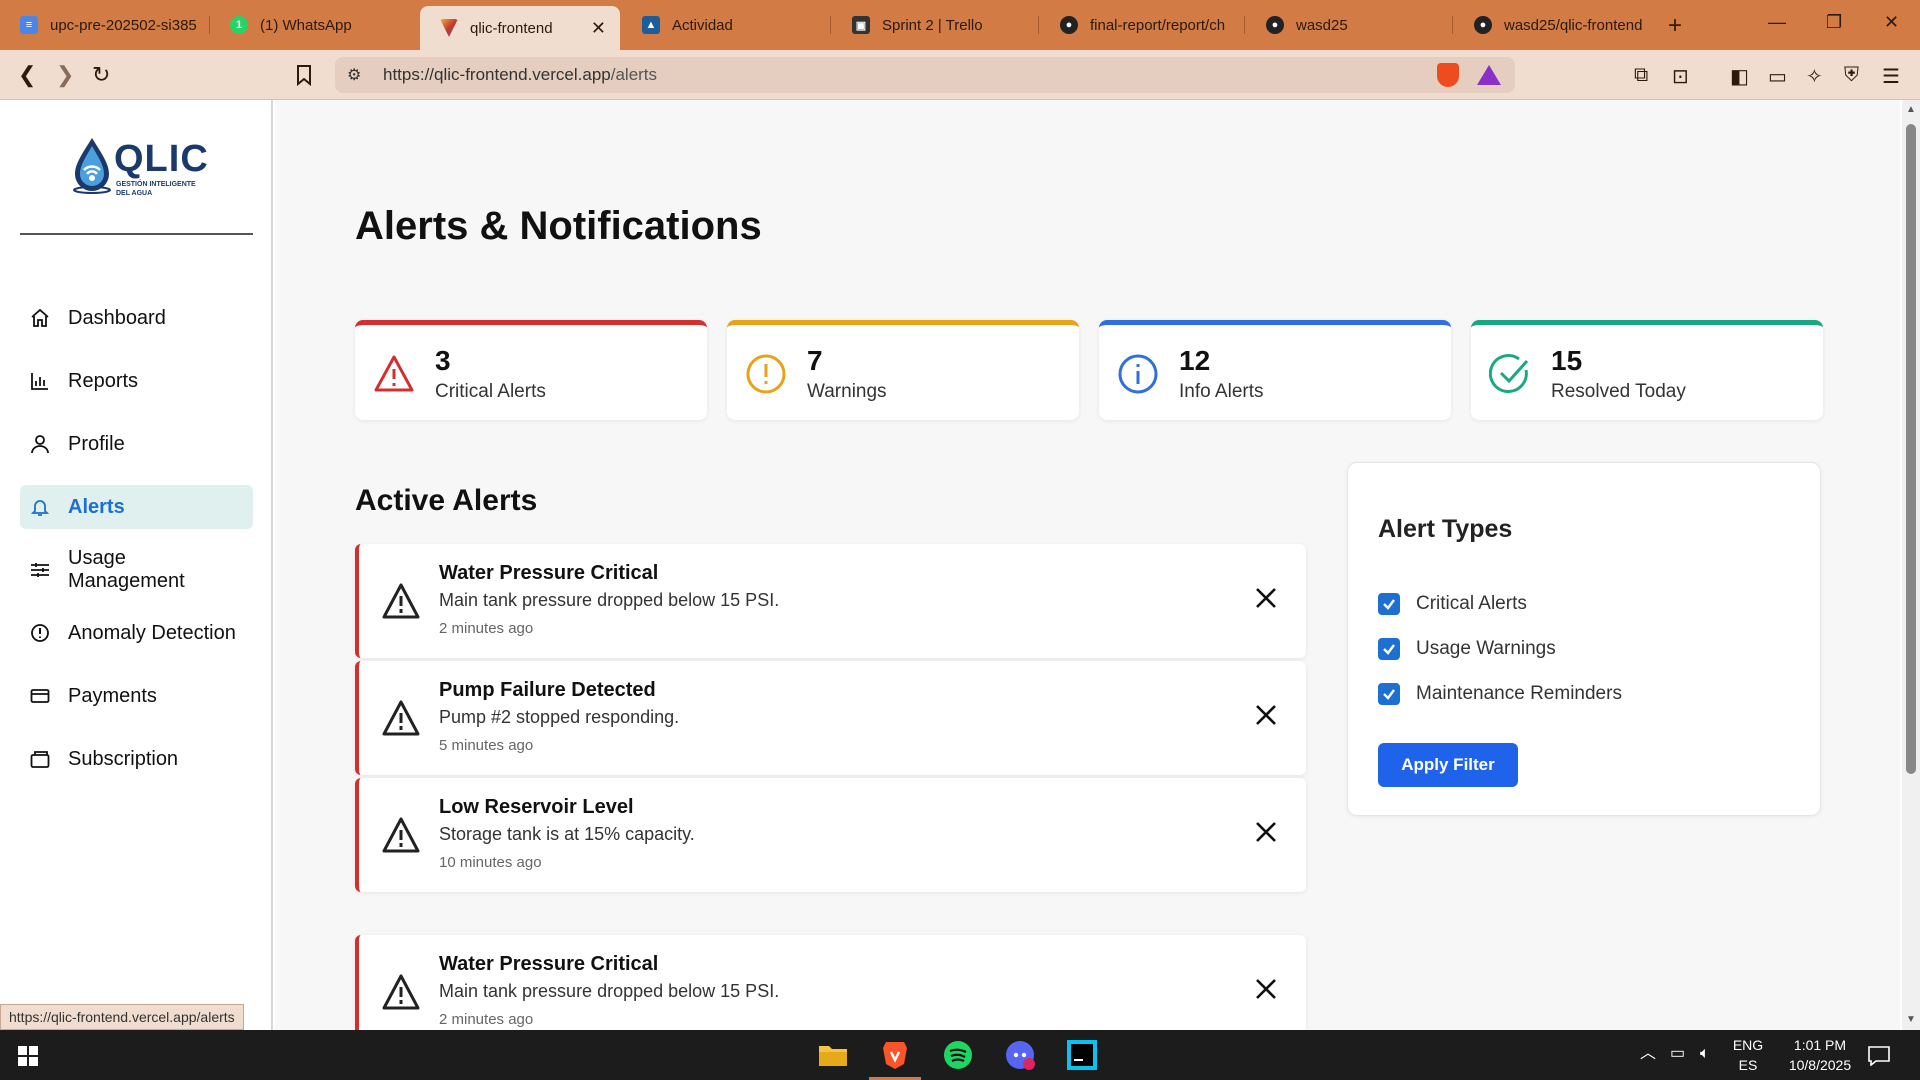 This screenshot has width=1920, height=1080. I want to click on extensions-icon: ⧉, so click(1641, 75).